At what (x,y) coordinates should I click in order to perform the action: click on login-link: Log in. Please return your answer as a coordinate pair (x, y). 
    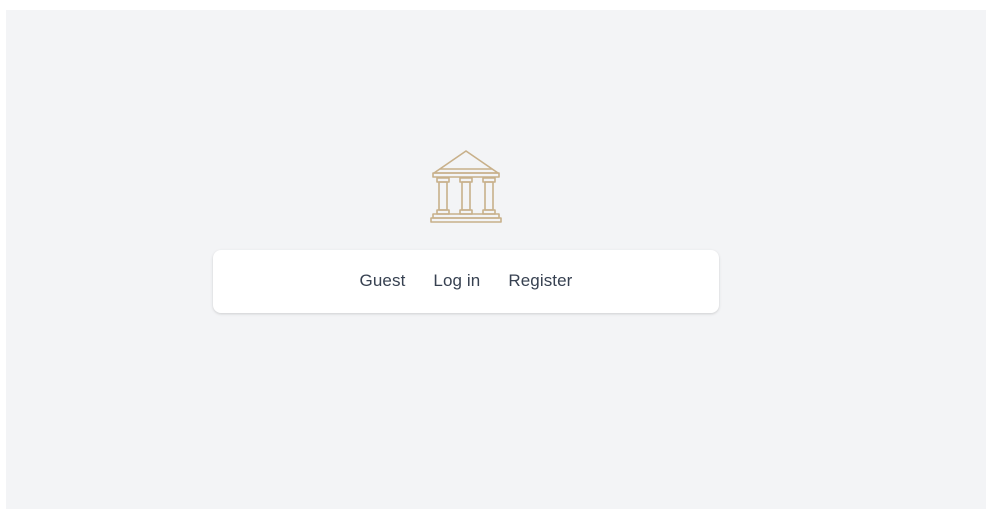
    Looking at the image, I should click on (456, 281).